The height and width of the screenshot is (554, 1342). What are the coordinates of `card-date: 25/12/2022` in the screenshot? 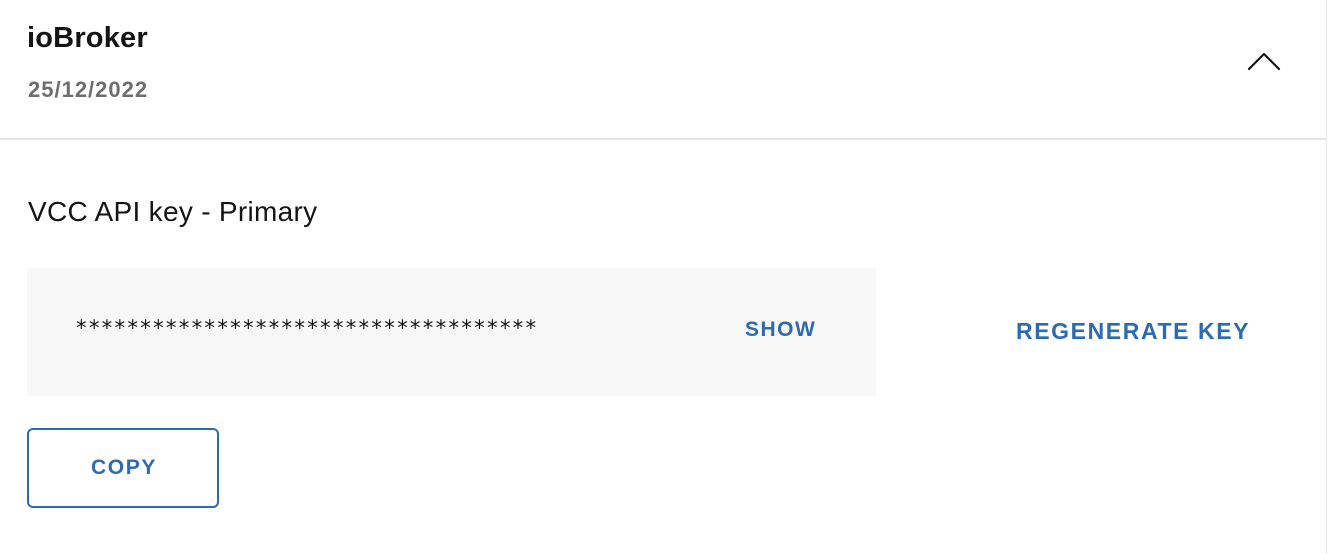 It's located at (88, 89).